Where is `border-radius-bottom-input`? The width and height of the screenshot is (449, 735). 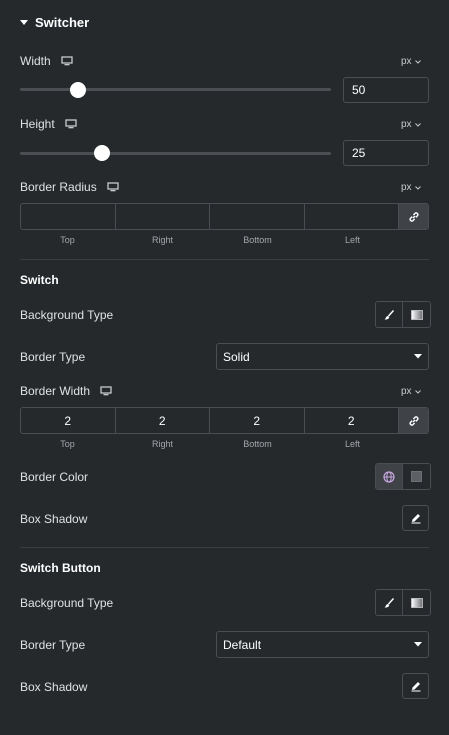 border-radius-bottom-input is located at coordinates (257, 216).